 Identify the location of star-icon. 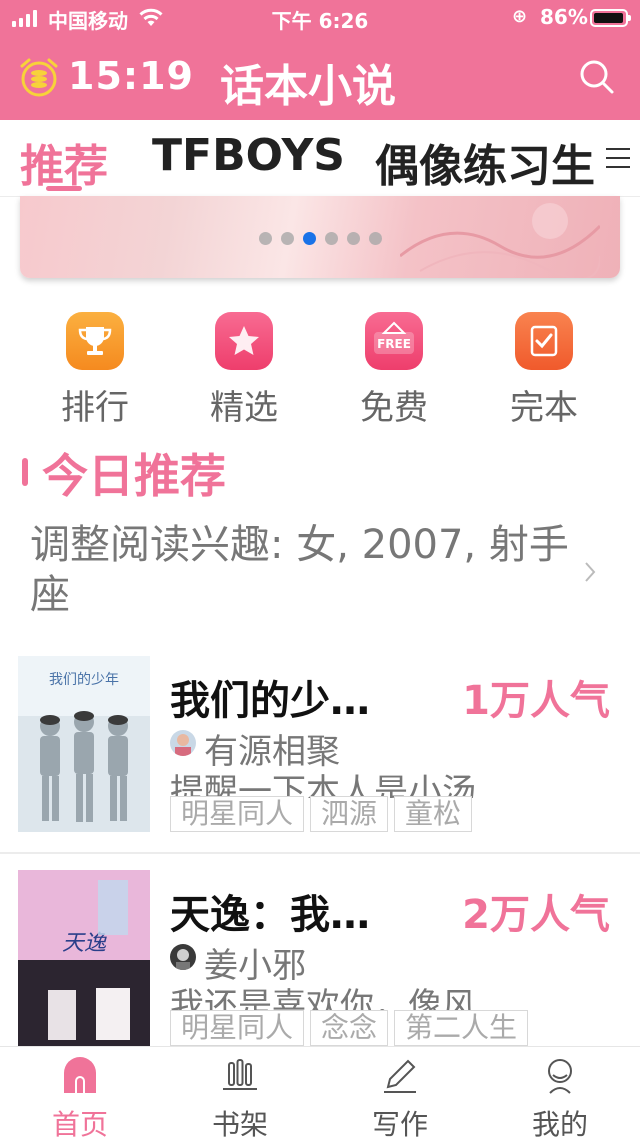
(244, 341).